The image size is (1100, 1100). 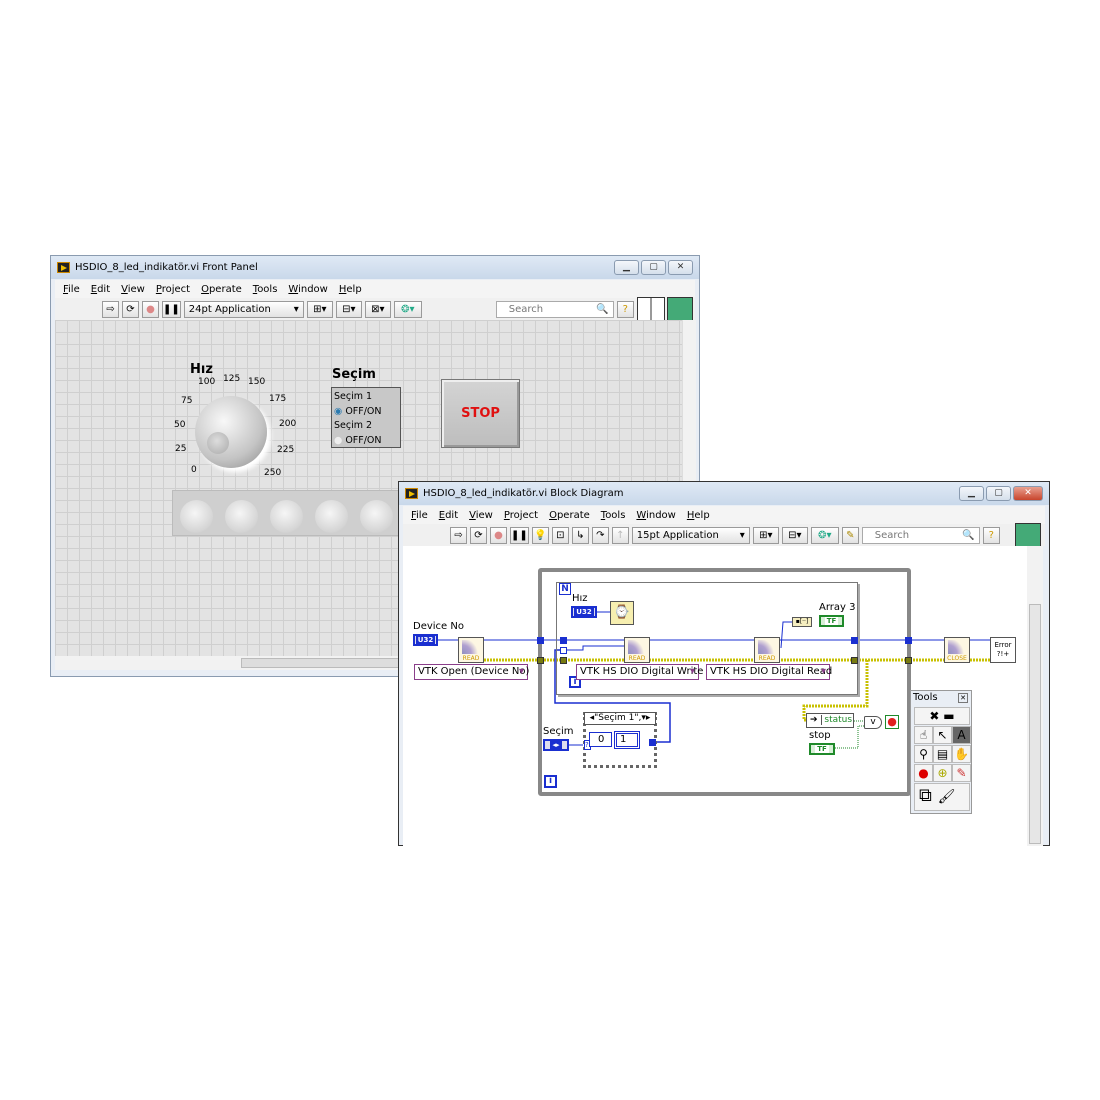 I want to click on vtk-read-subvi: READ, so click(x=767, y=650).